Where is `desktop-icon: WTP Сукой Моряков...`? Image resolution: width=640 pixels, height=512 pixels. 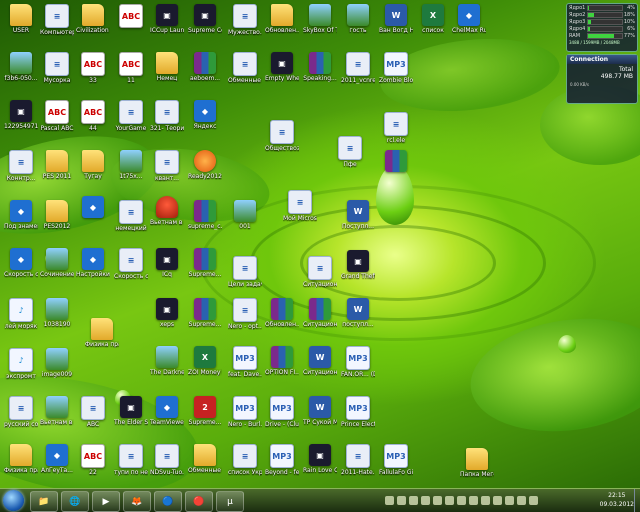
desktop-icon: WTP Сукой Моряков... is located at coordinates (320, 411).